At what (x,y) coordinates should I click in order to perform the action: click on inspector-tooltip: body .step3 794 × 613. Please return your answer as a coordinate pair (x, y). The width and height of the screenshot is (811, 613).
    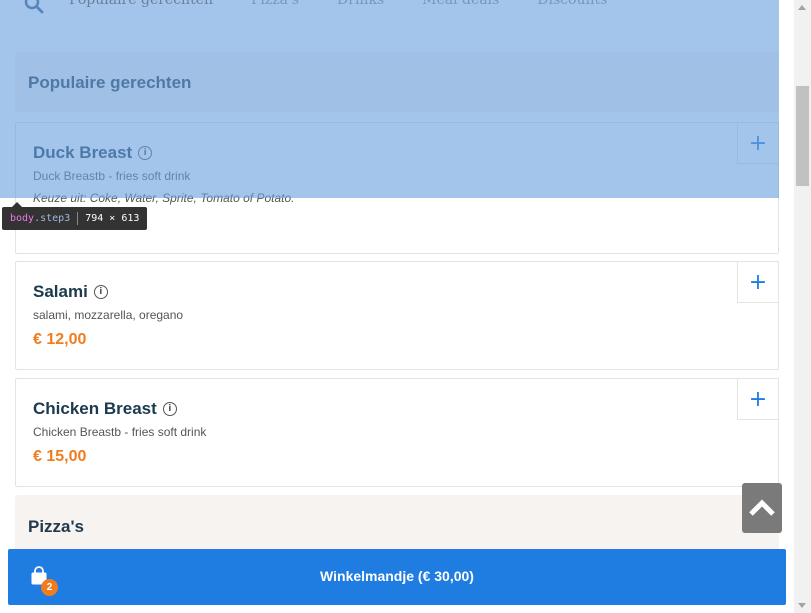
    Looking at the image, I should click on (75, 216).